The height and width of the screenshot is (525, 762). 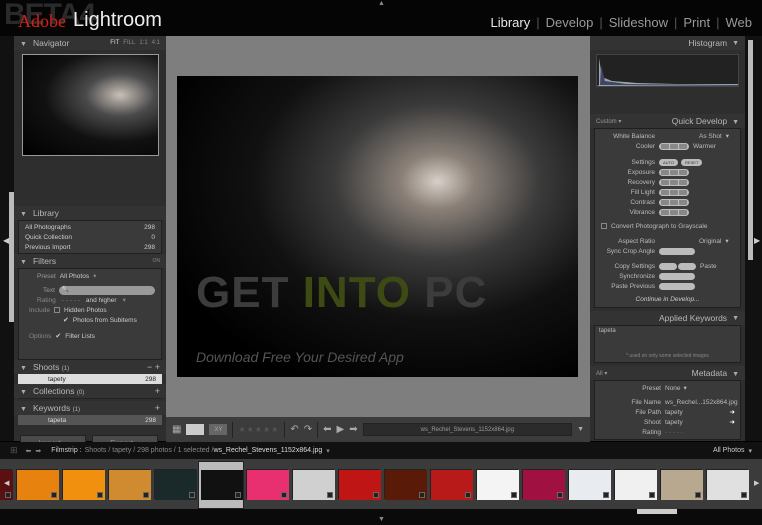 What do you see at coordinates (667, 373) in the screenshot?
I see `metadata-header: All ▾ Metadata ▼` at bounding box center [667, 373].